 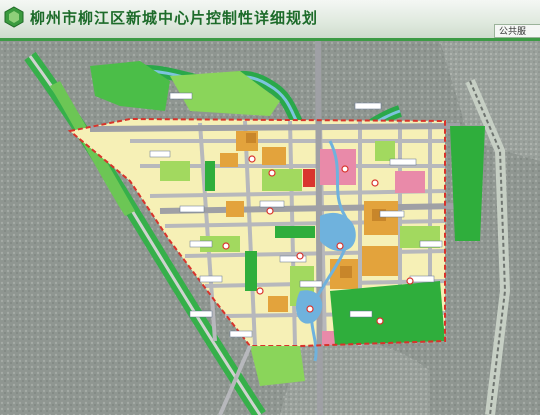 What do you see at coordinates (174, 18) in the screenshot?
I see `page-title: 柳州市柳江区新城中心片控制性详细规划` at bounding box center [174, 18].